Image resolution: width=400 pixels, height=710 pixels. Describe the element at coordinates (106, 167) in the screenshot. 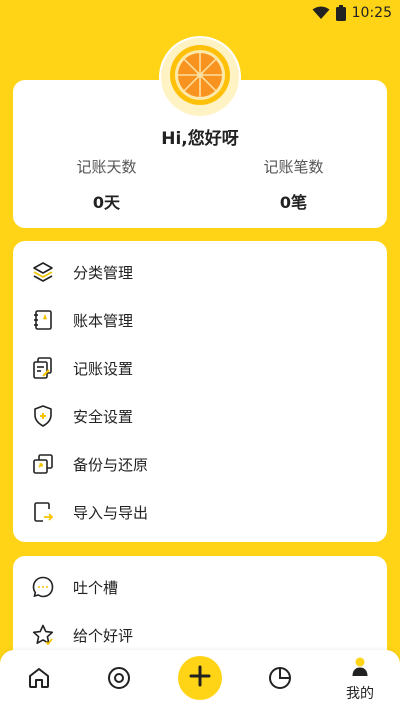

I see `stat-label: 记账天数` at that location.